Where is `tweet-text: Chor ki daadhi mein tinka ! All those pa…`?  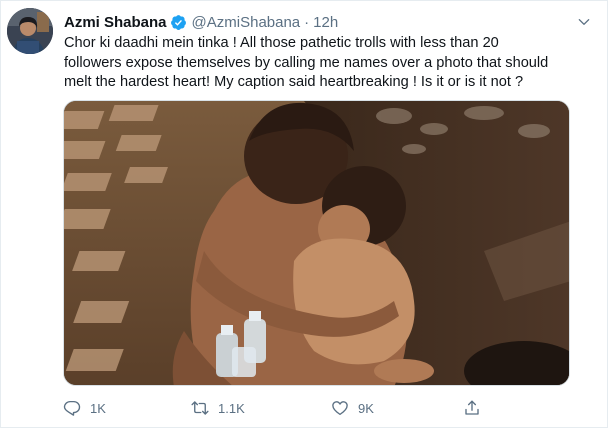
tweet-text: Chor ki daadhi mein tinka ! All those pa… is located at coordinates (306, 62).